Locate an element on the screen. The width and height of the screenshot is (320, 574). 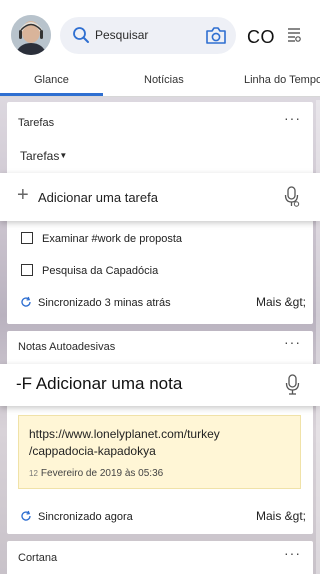
avatar is located at coordinates (31, 35).